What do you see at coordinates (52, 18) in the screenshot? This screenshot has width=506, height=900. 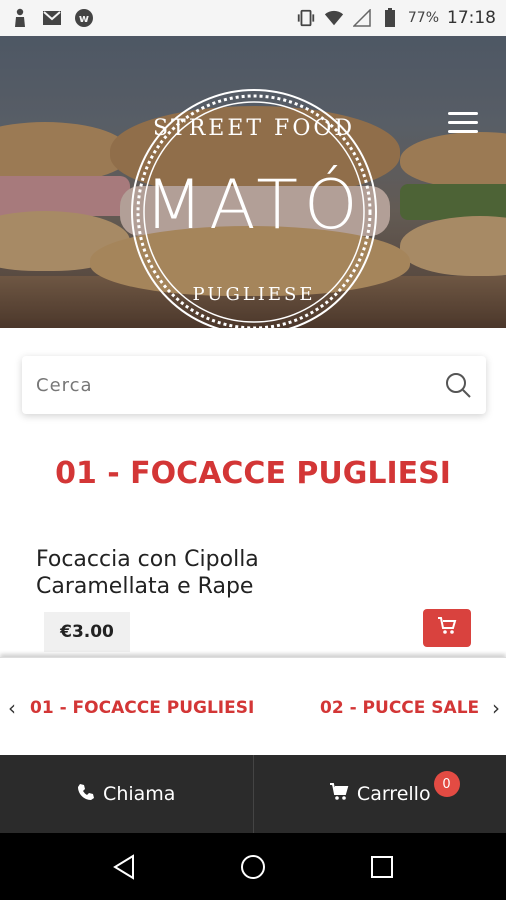 I see `gmail-icon` at bounding box center [52, 18].